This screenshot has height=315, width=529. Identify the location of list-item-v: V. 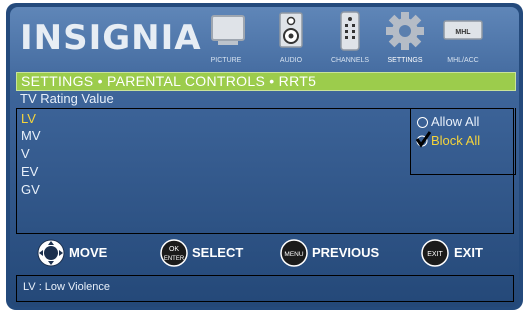
(25, 154).